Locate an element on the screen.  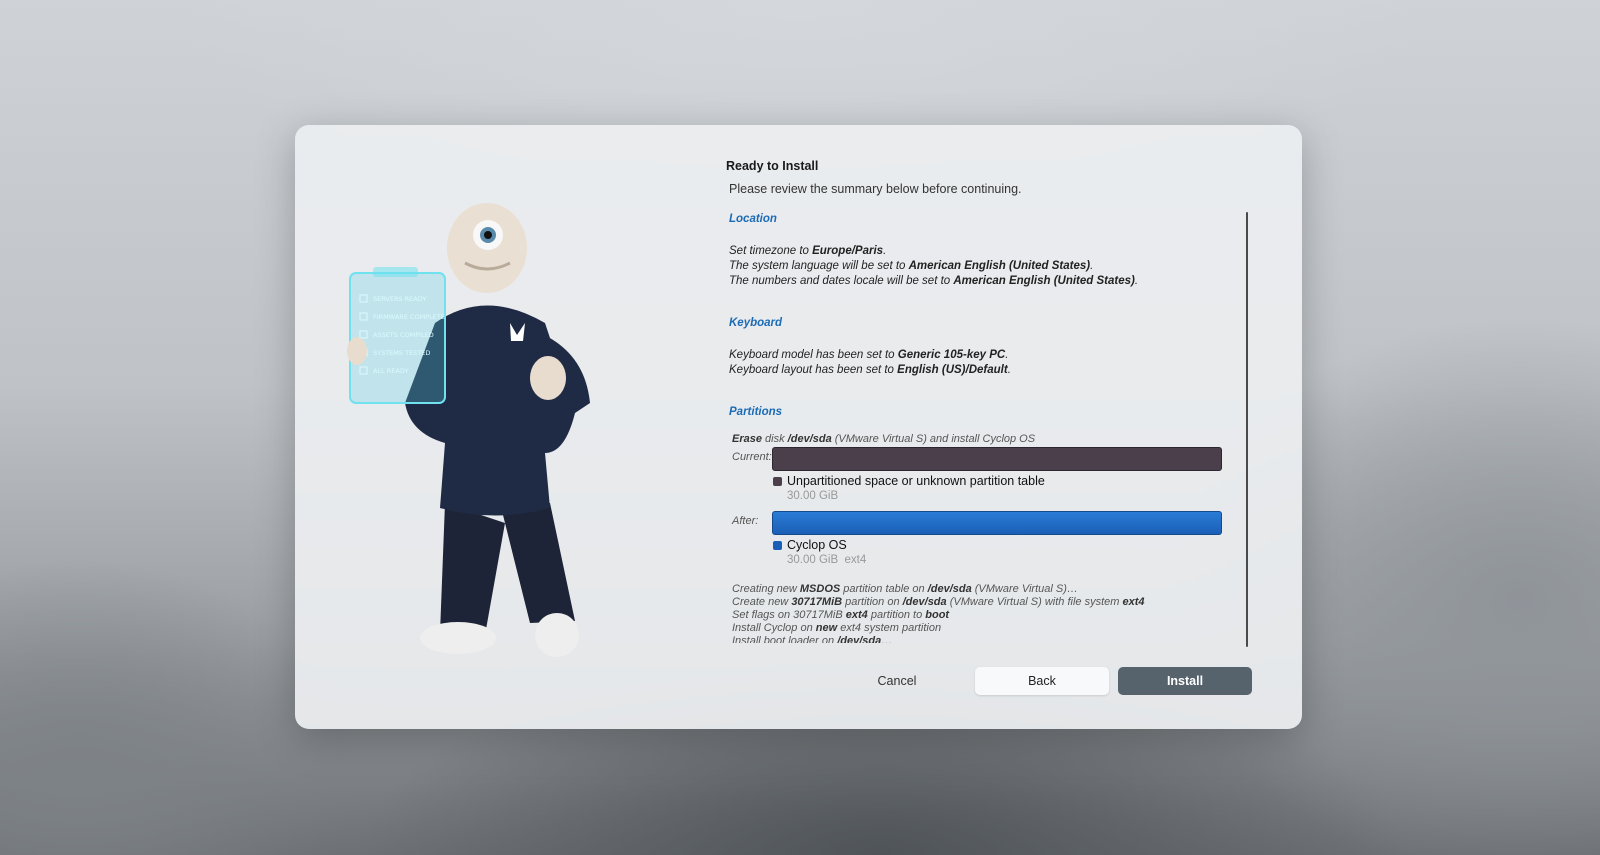
current-legend-swatch is located at coordinates (777, 481).